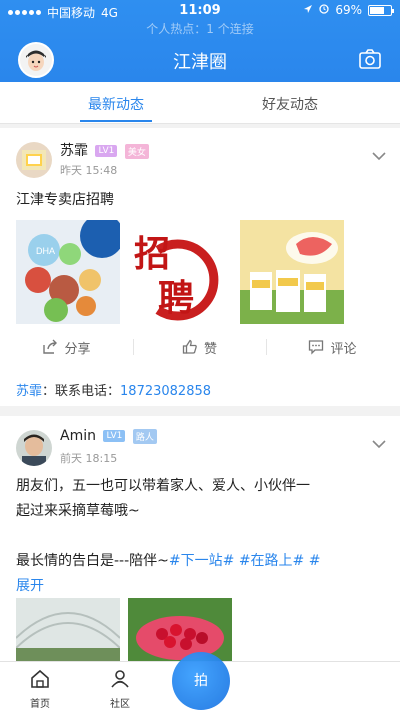  Describe the element at coordinates (377, 10) in the screenshot. I see `battery-fill` at that location.